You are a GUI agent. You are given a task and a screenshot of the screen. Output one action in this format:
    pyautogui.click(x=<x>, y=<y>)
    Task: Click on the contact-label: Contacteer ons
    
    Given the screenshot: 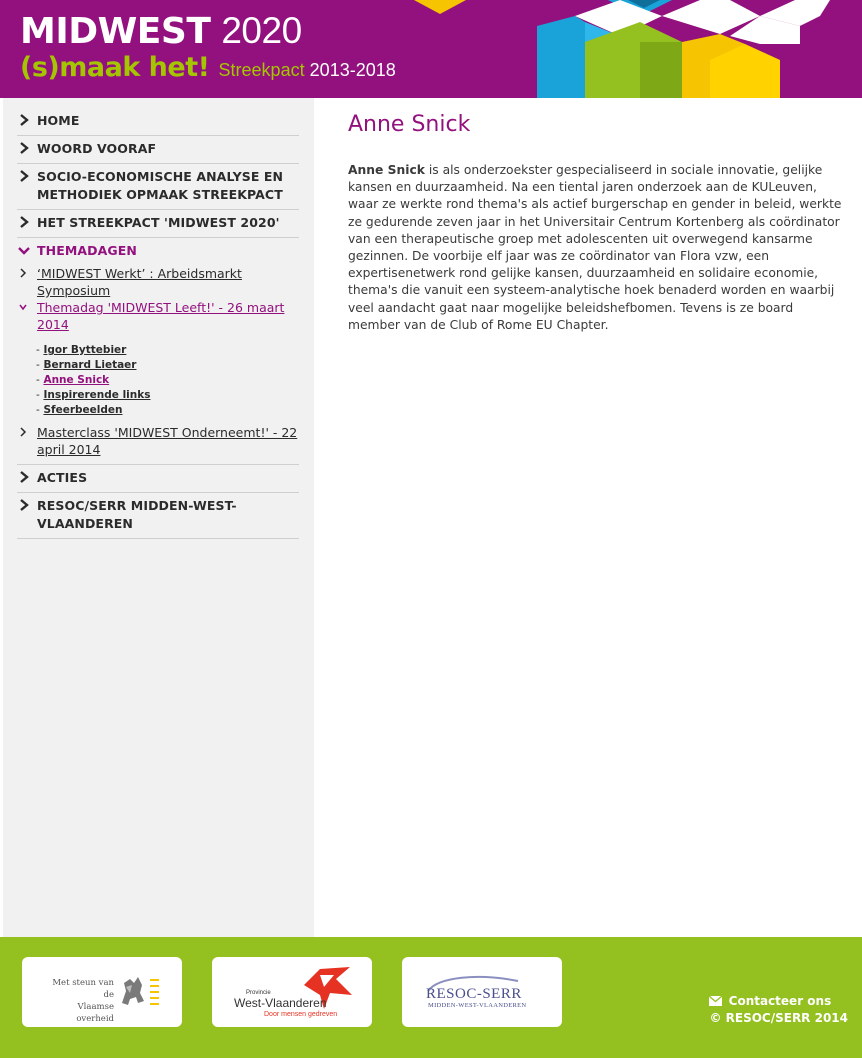 What is the action you would take?
    pyautogui.click(x=780, y=1001)
    